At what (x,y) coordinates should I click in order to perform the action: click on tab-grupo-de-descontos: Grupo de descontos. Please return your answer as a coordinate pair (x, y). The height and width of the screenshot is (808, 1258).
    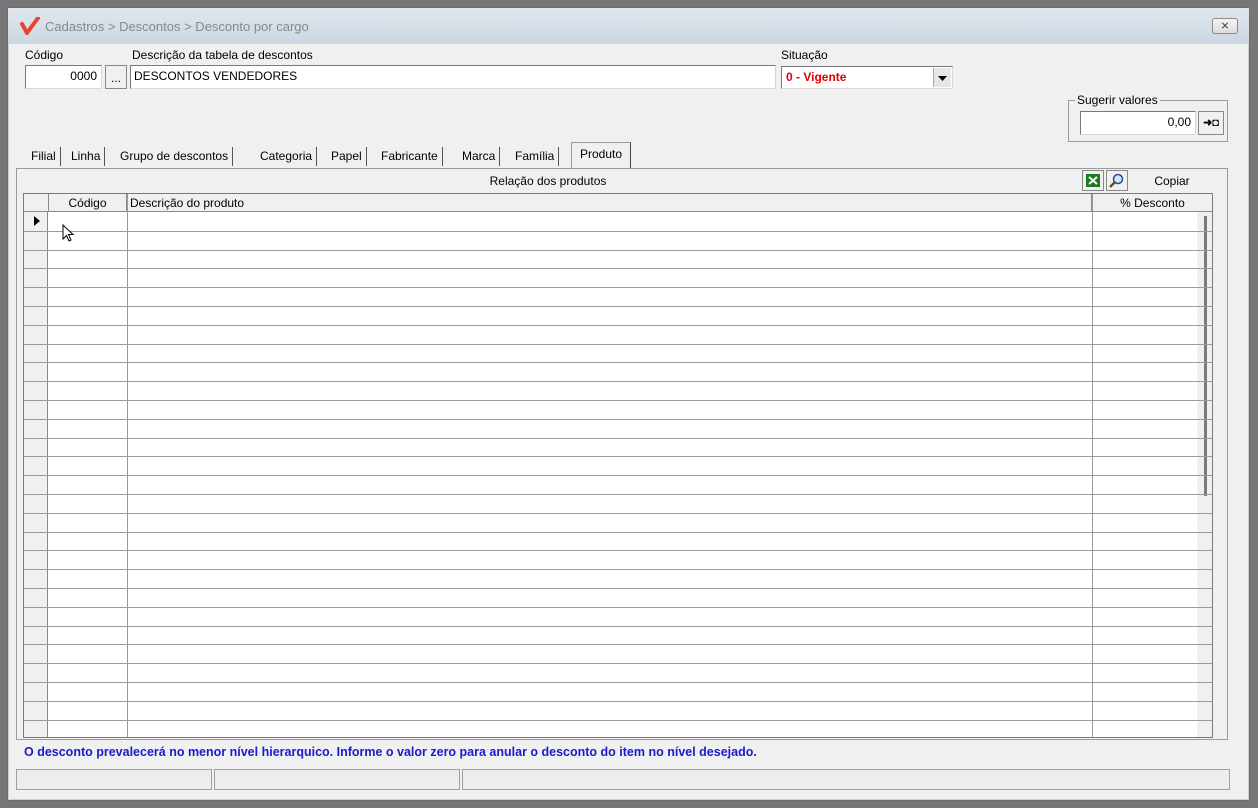
    Looking at the image, I should click on (175, 156).